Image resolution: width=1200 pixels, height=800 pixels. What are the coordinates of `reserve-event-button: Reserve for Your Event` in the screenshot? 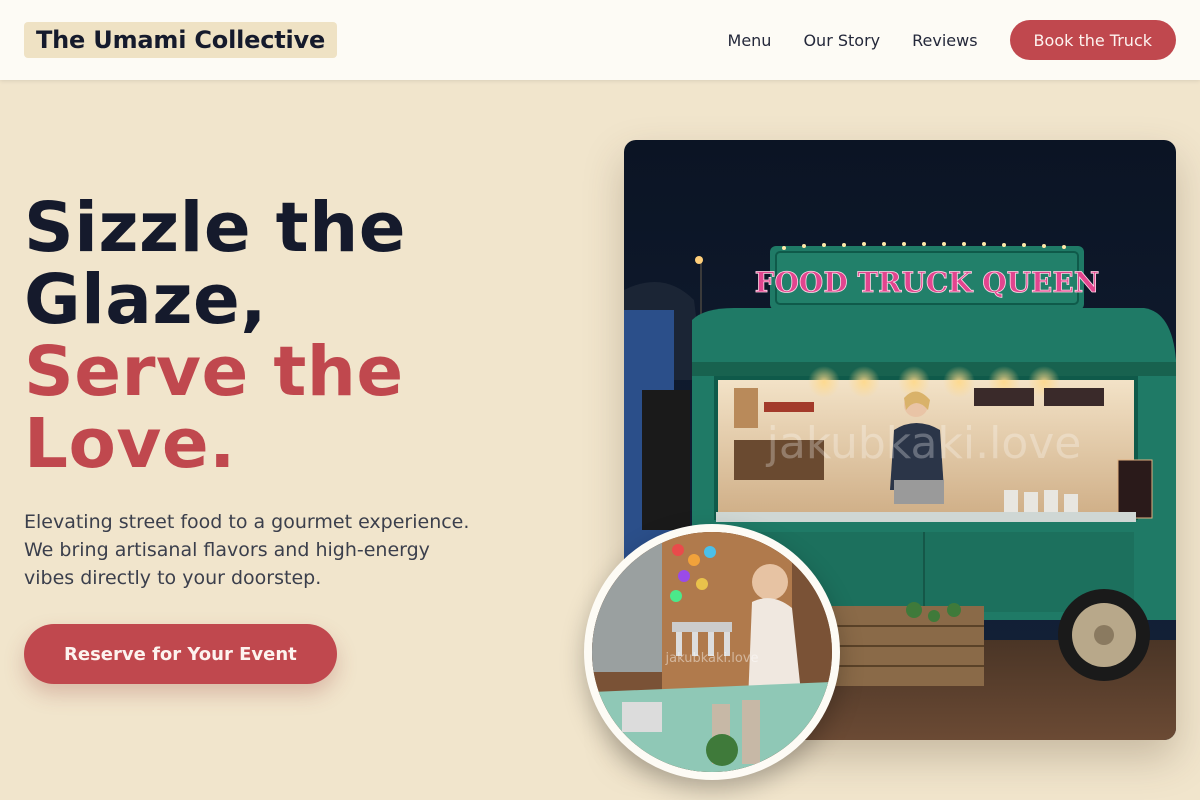 It's located at (180, 654).